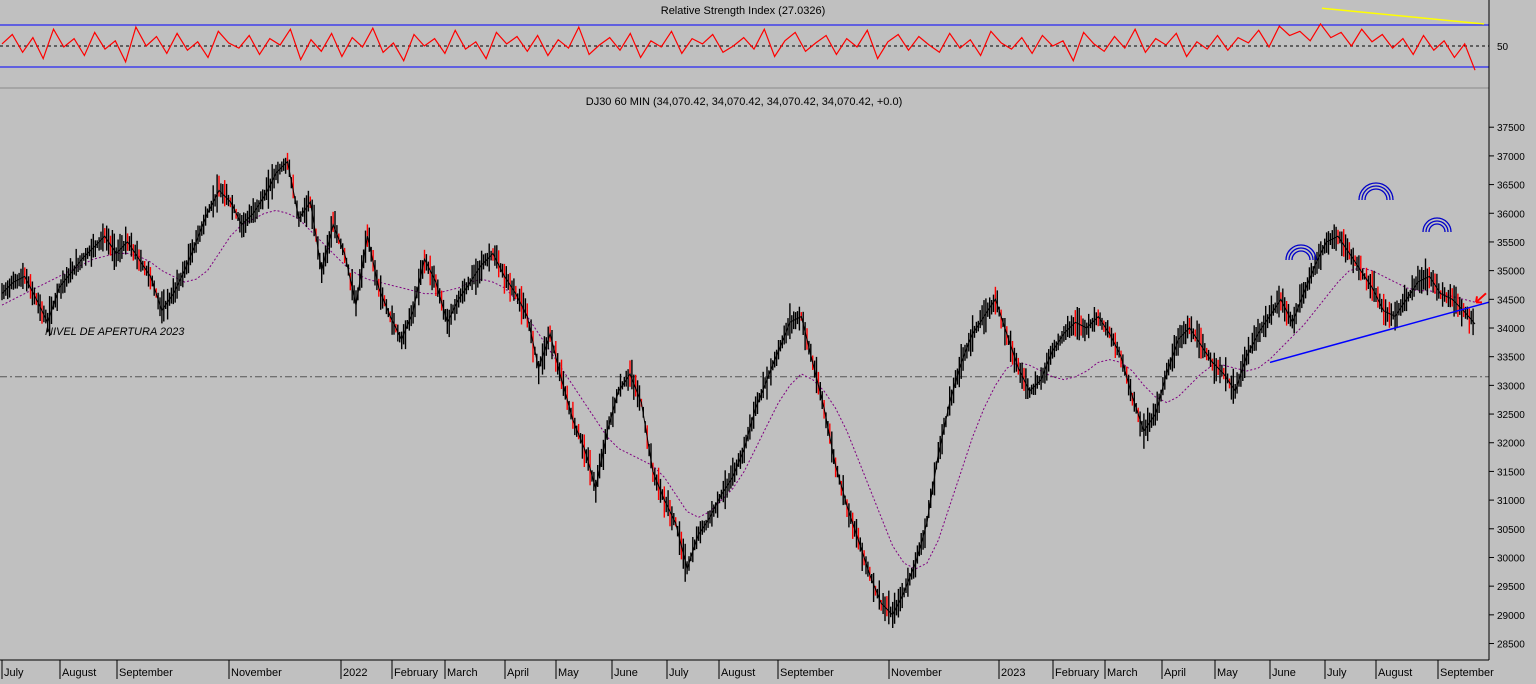 This screenshot has height=684, width=1536. Describe the element at coordinates (355, 673) in the screenshot. I see `x-tick-label: 2022` at that location.